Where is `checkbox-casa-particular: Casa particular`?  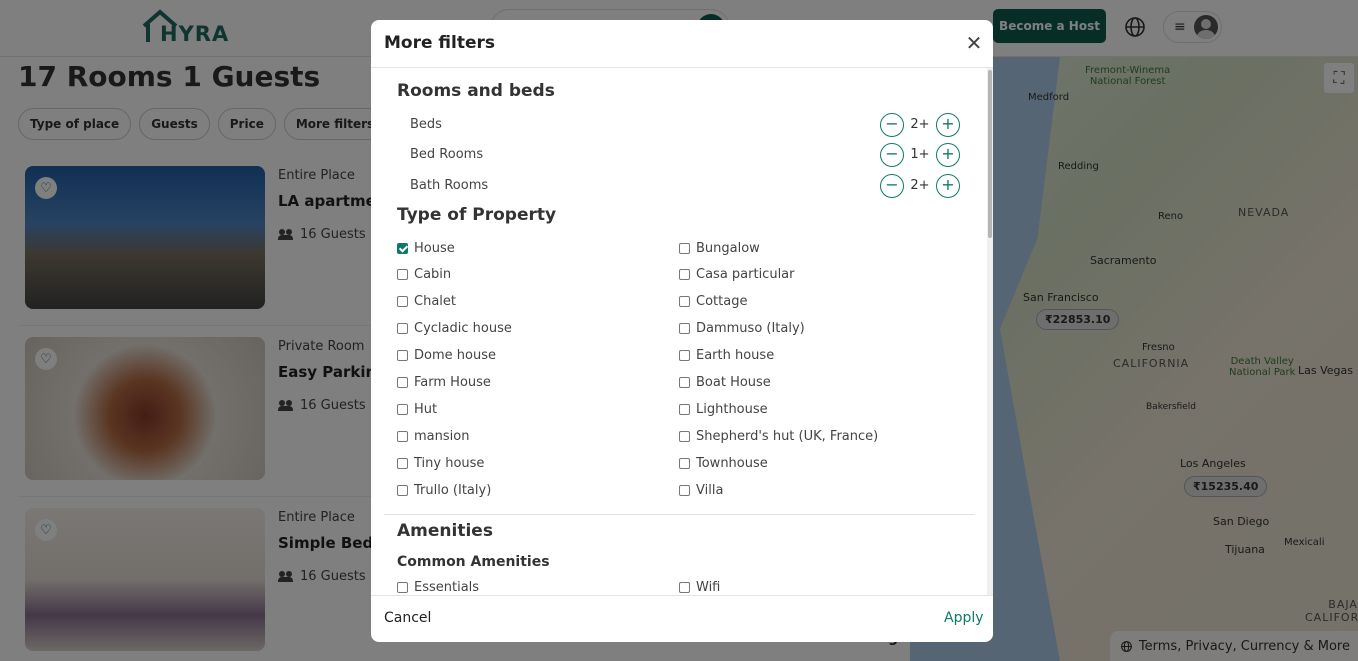
checkbox-casa-particular: Casa particular is located at coordinates (737, 275).